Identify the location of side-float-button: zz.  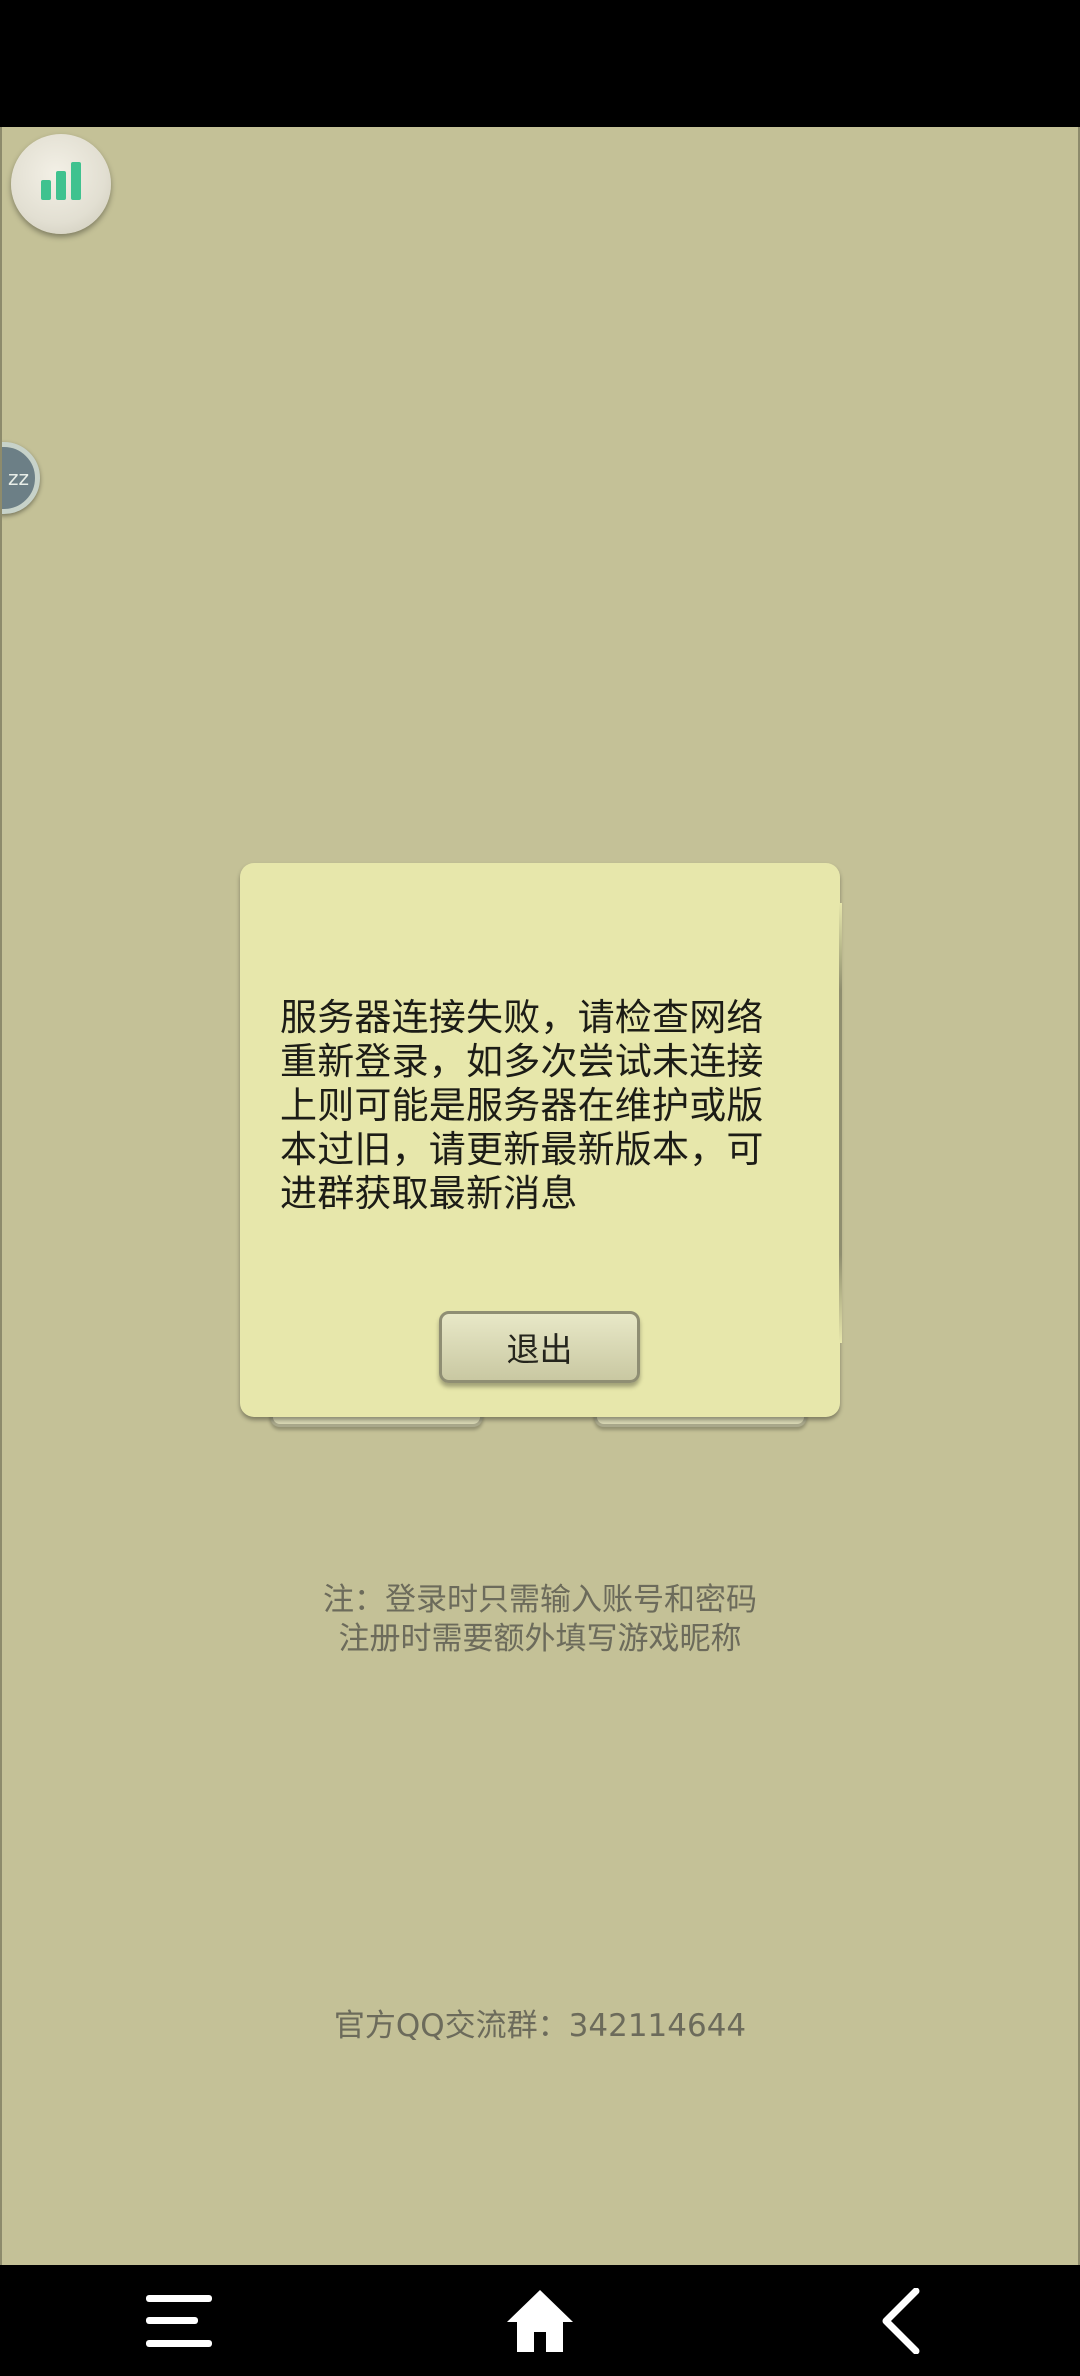
(21, 478).